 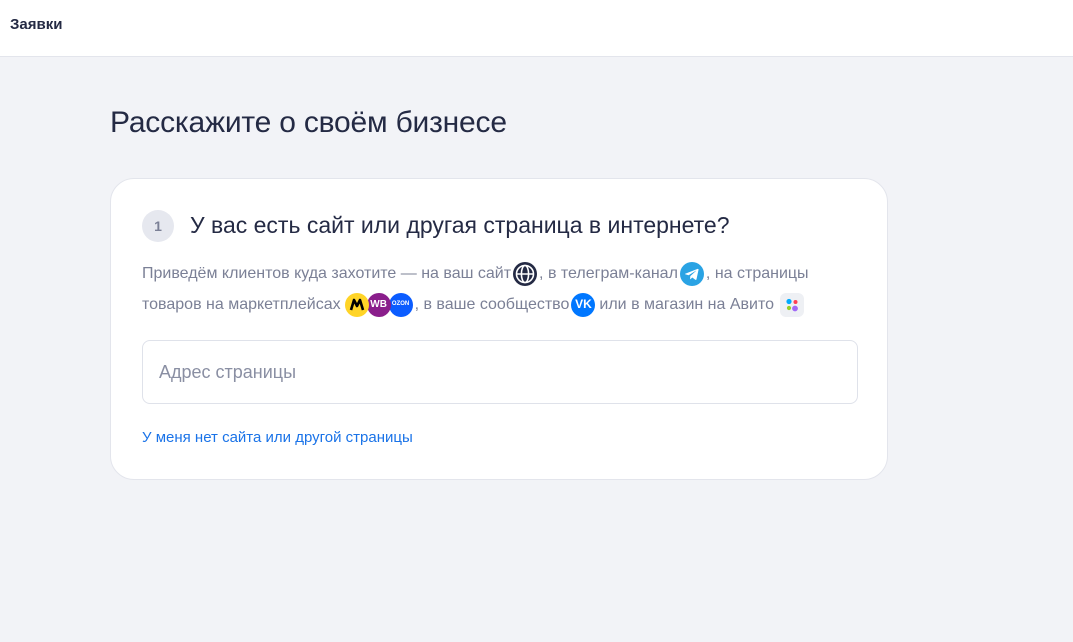 I want to click on page-address-input, so click(x=500, y=372).